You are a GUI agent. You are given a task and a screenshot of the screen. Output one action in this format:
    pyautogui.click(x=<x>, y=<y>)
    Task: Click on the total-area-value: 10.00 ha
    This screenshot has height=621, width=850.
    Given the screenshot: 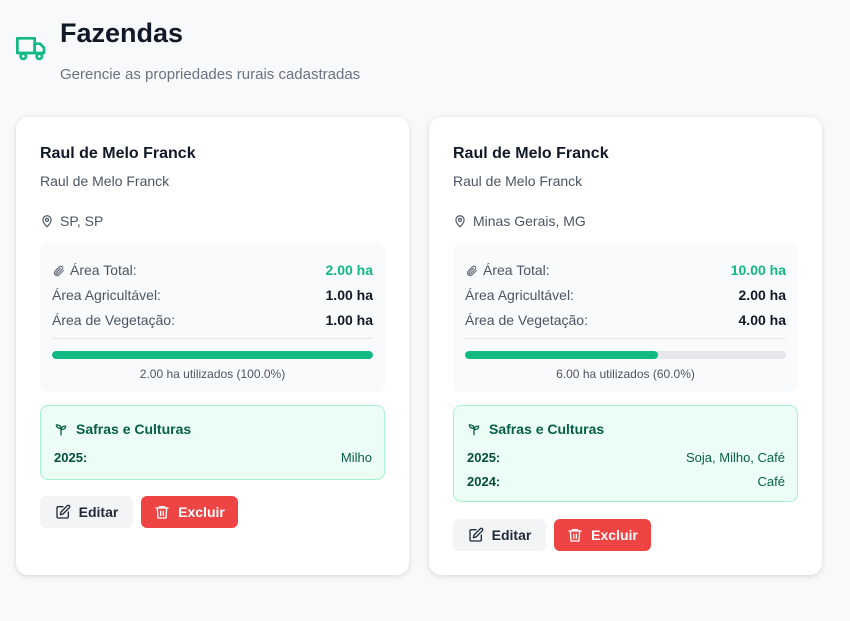 What is the action you would take?
    pyautogui.click(x=758, y=270)
    